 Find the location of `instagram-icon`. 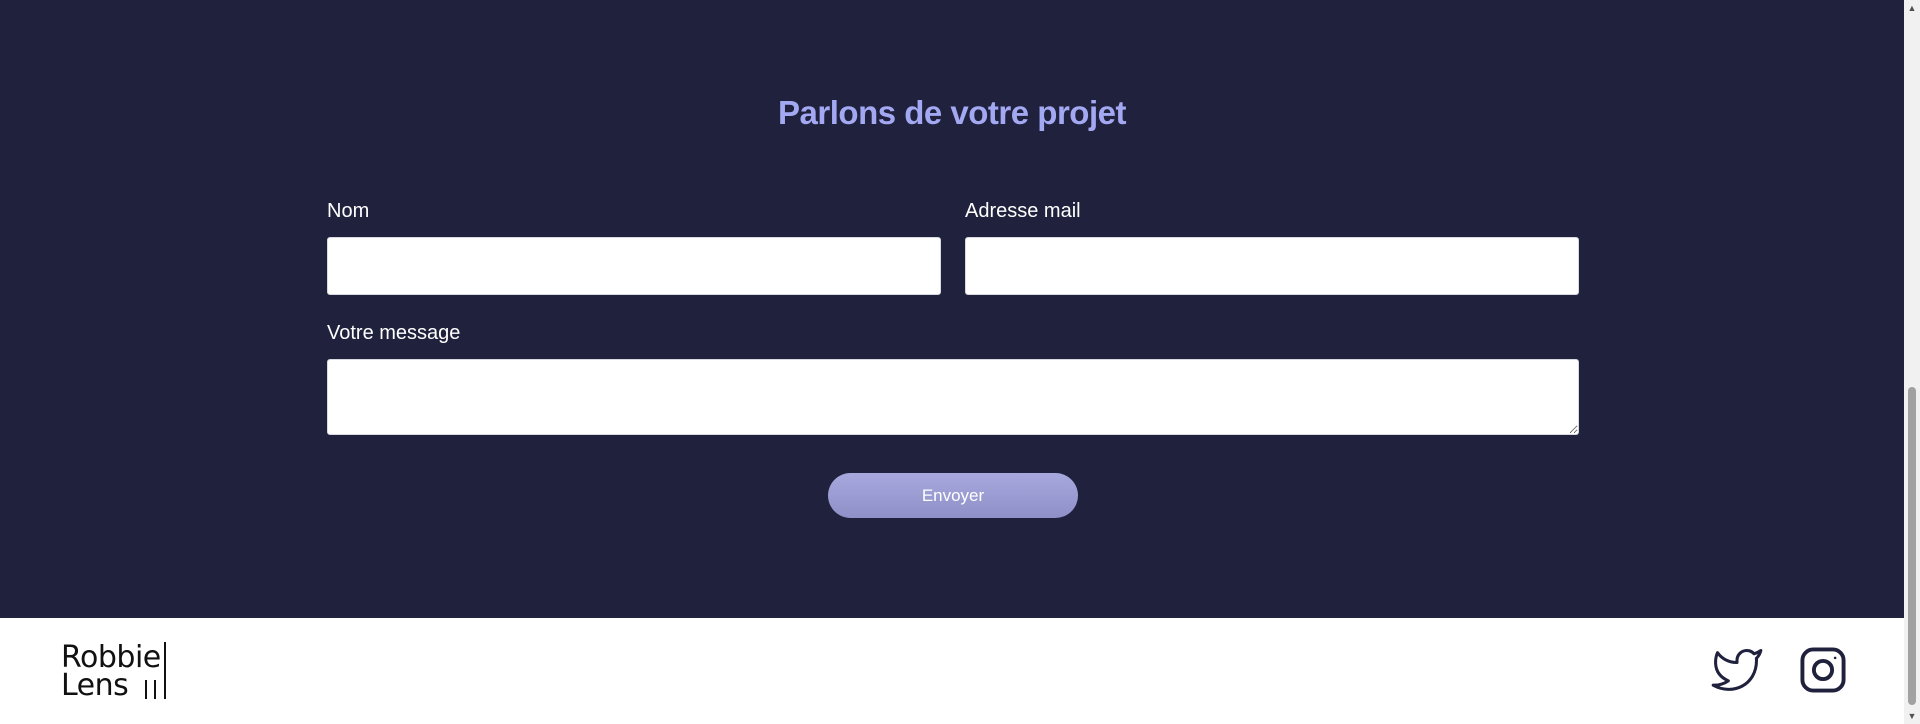

instagram-icon is located at coordinates (1823, 670).